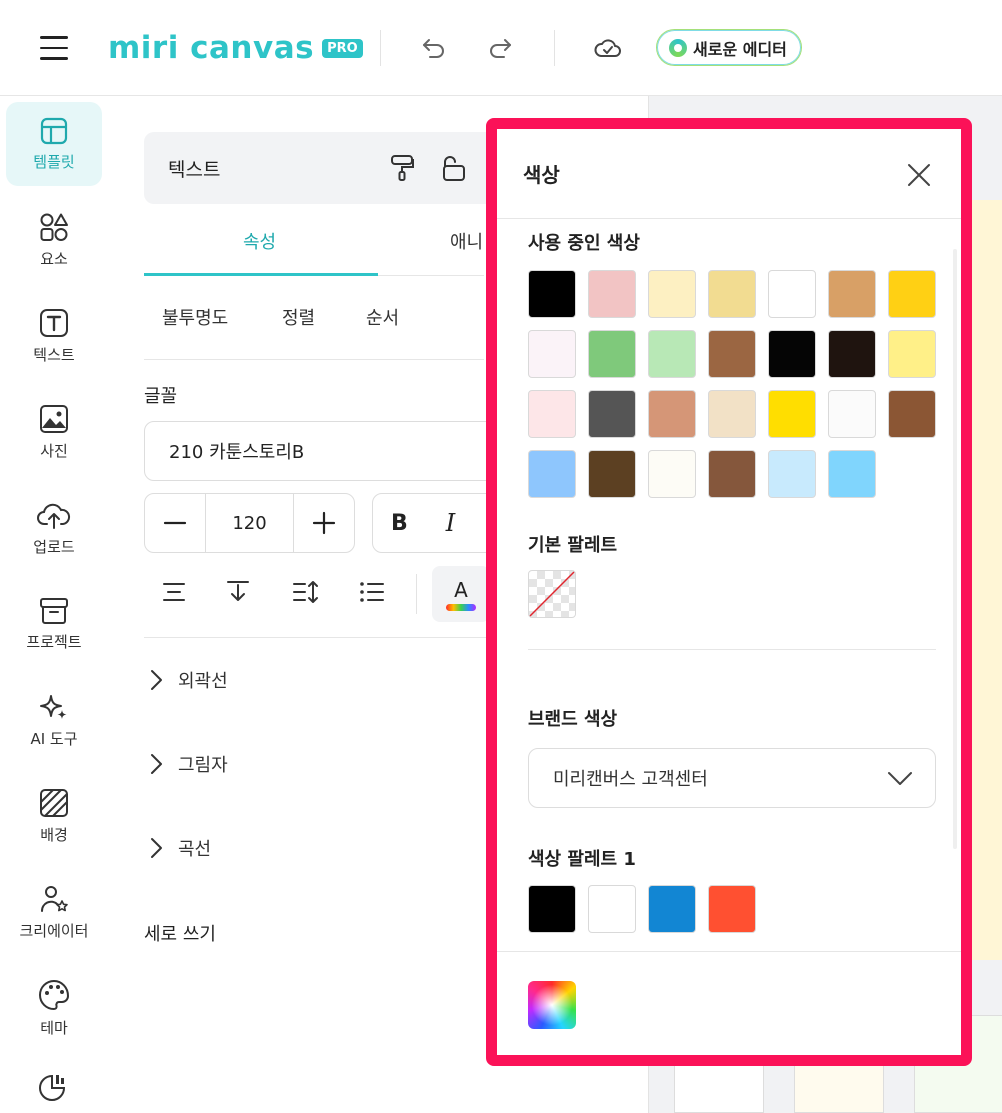 The image size is (1002, 1113). What do you see at coordinates (259, 241) in the screenshot?
I see `tab-properties: 속성` at bounding box center [259, 241].